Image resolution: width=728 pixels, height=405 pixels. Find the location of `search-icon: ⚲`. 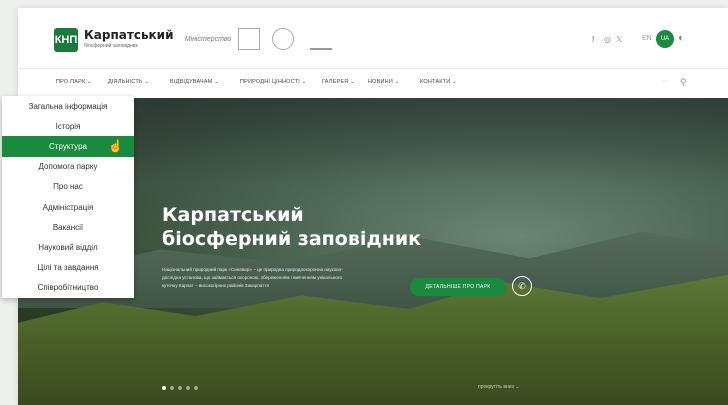

search-icon: ⚲ is located at coordinates (683, 82).